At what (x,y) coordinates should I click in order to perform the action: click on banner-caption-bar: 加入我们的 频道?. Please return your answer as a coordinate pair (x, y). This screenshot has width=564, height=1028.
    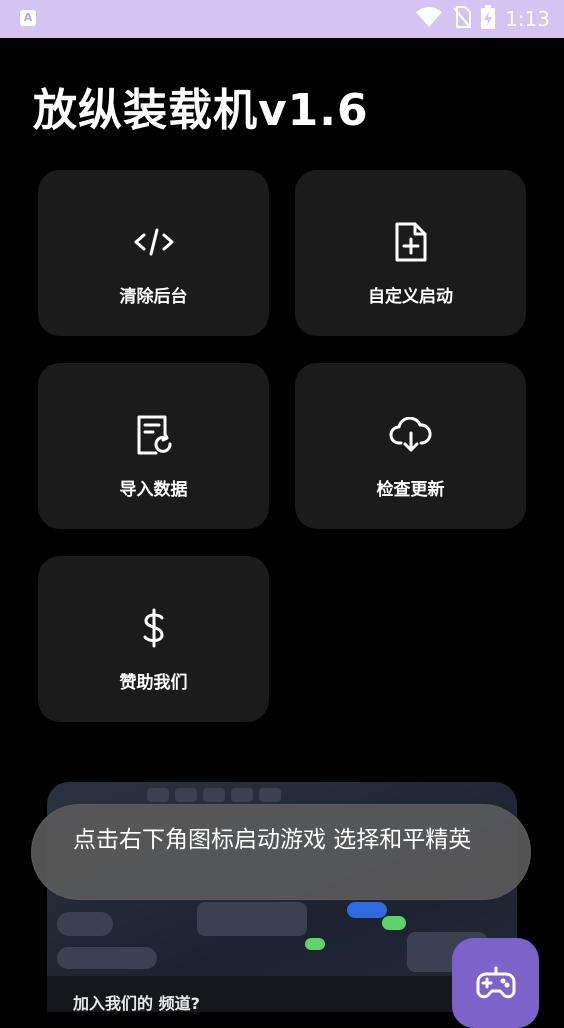
    Looking at the image, I should click on (282, 994).